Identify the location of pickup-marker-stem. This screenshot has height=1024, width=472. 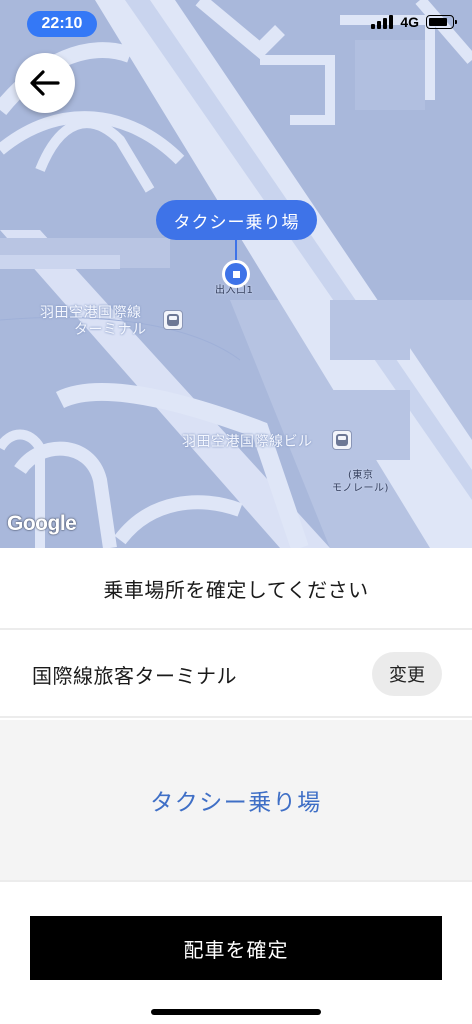
(236, 251).